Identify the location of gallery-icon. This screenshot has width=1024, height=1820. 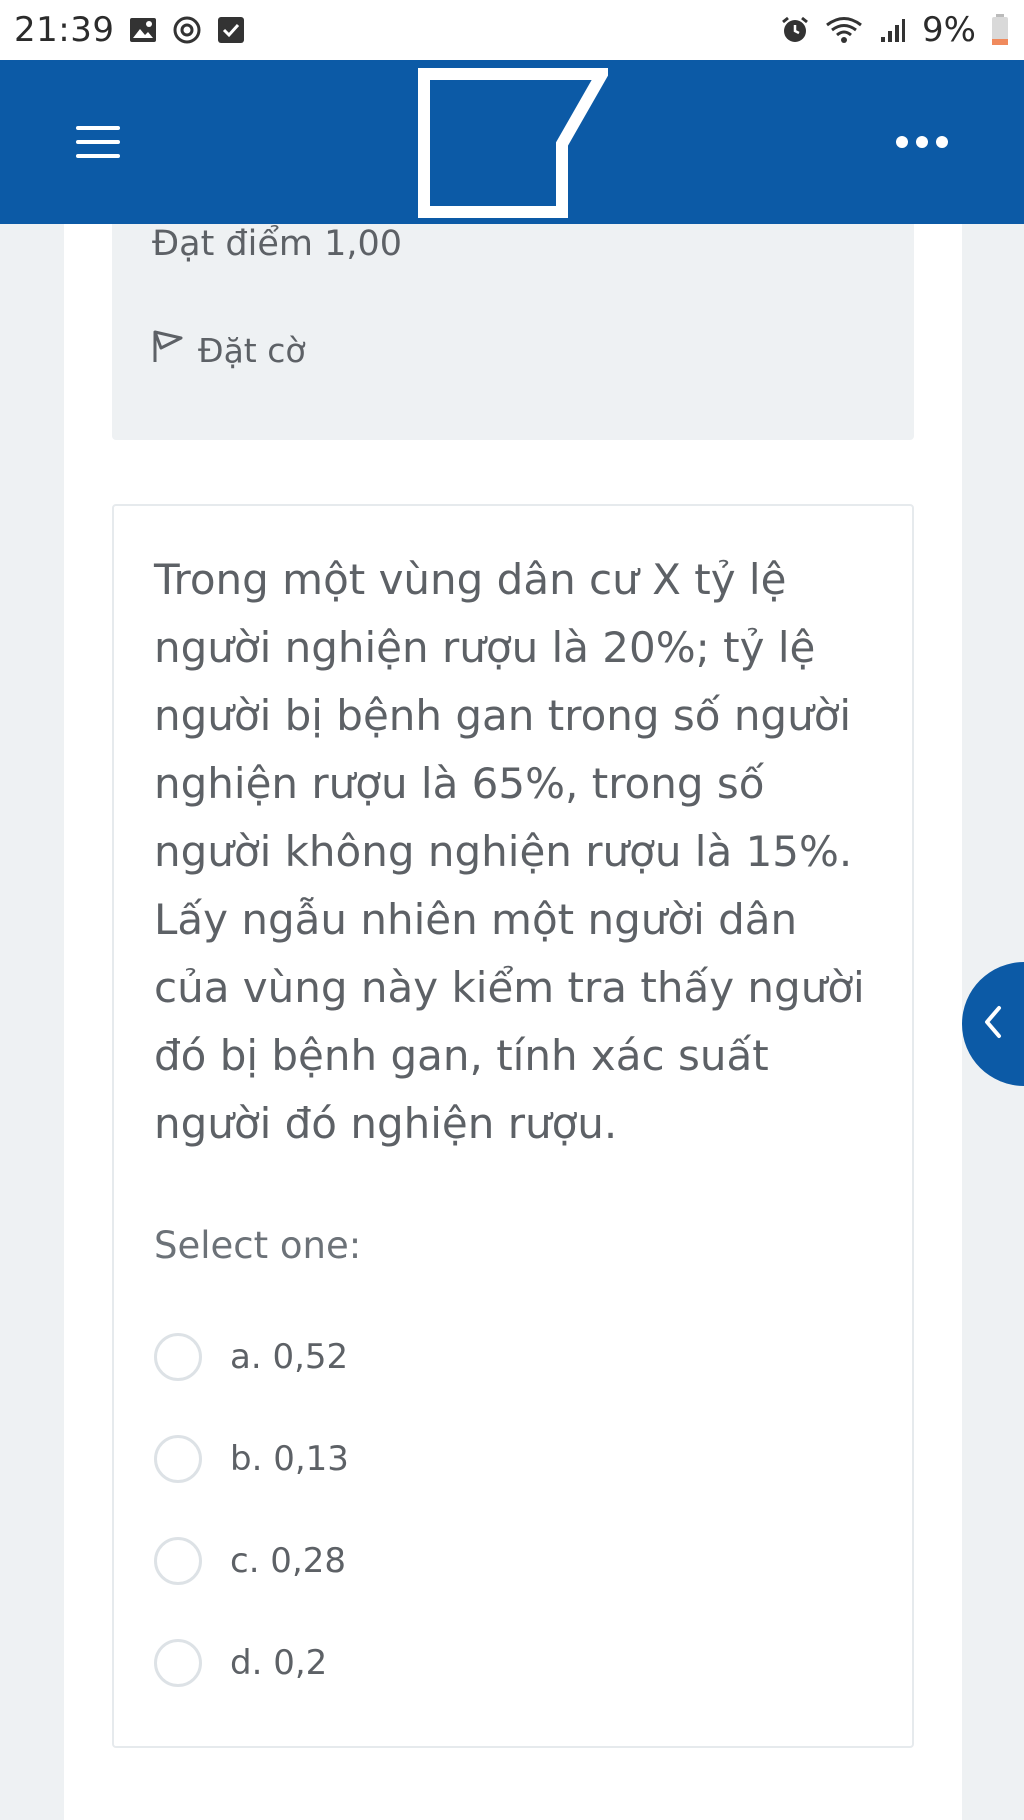
(143, 30).